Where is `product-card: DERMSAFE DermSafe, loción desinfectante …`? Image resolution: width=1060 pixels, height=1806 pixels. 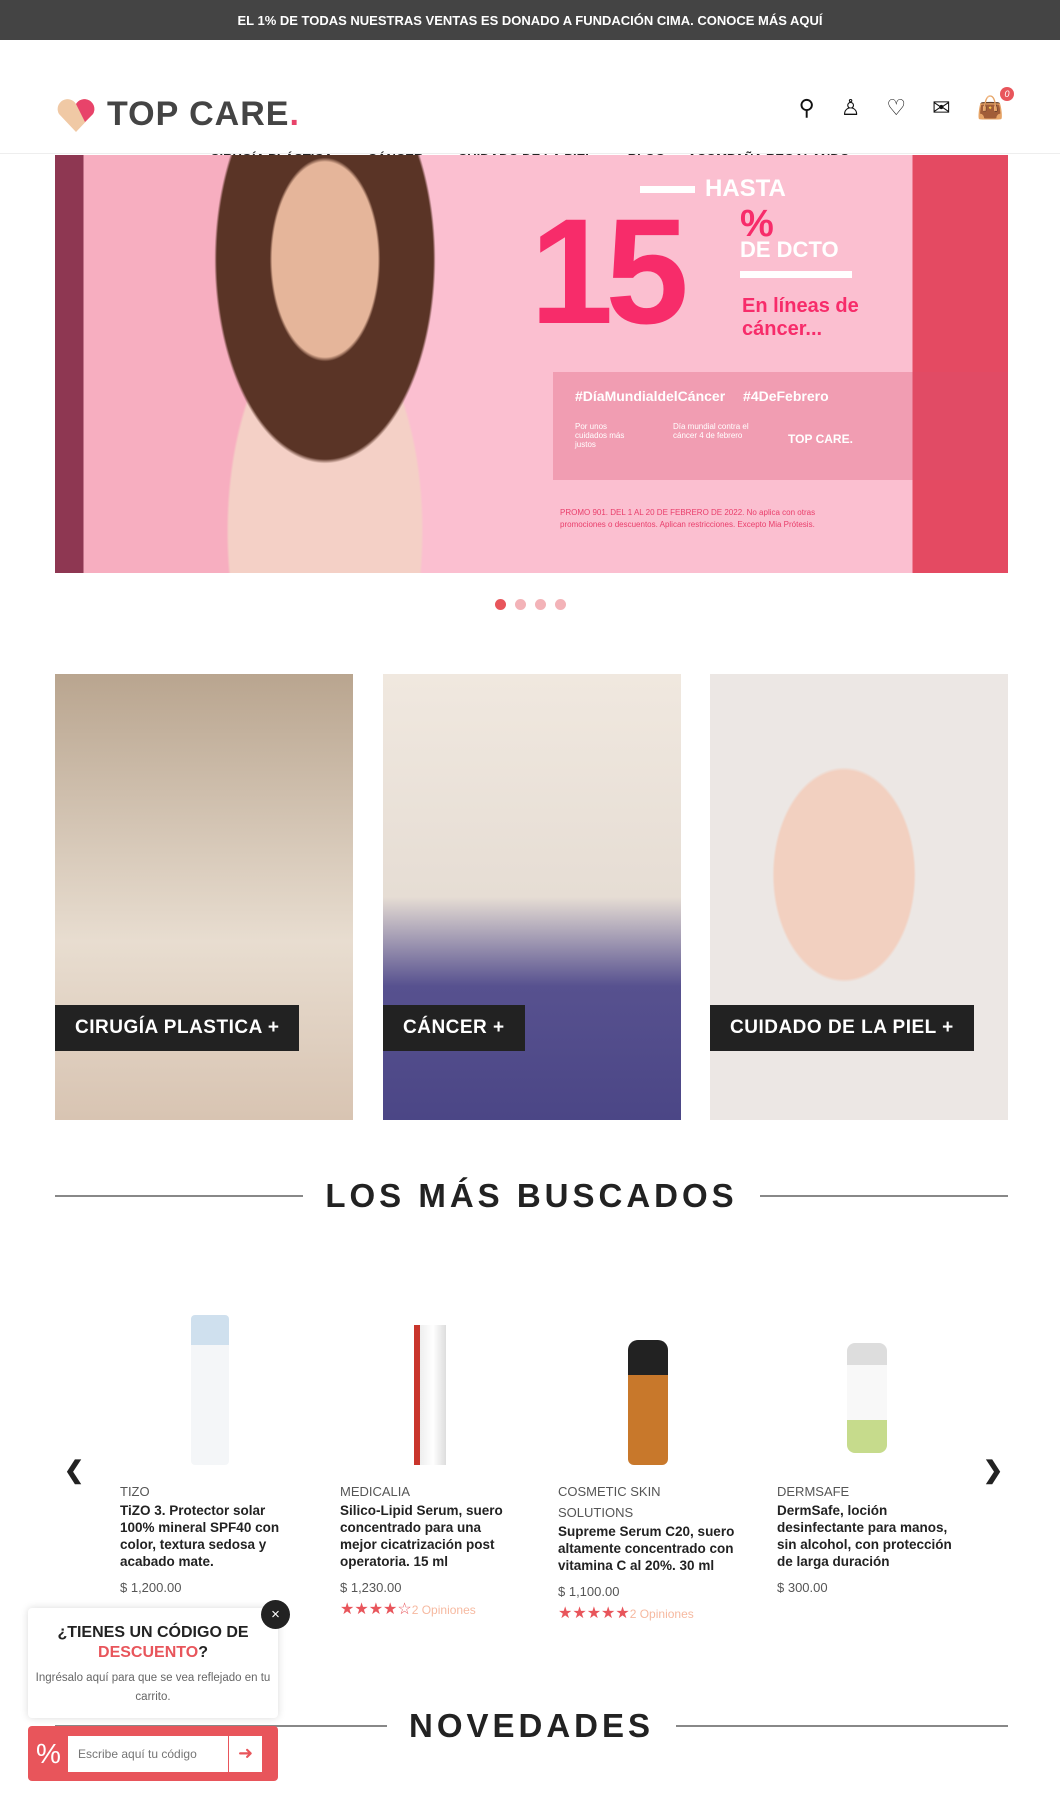 product-card: DERMSAFE DermSafe, loción desinfectante … is located at coordinates (867, 1450).